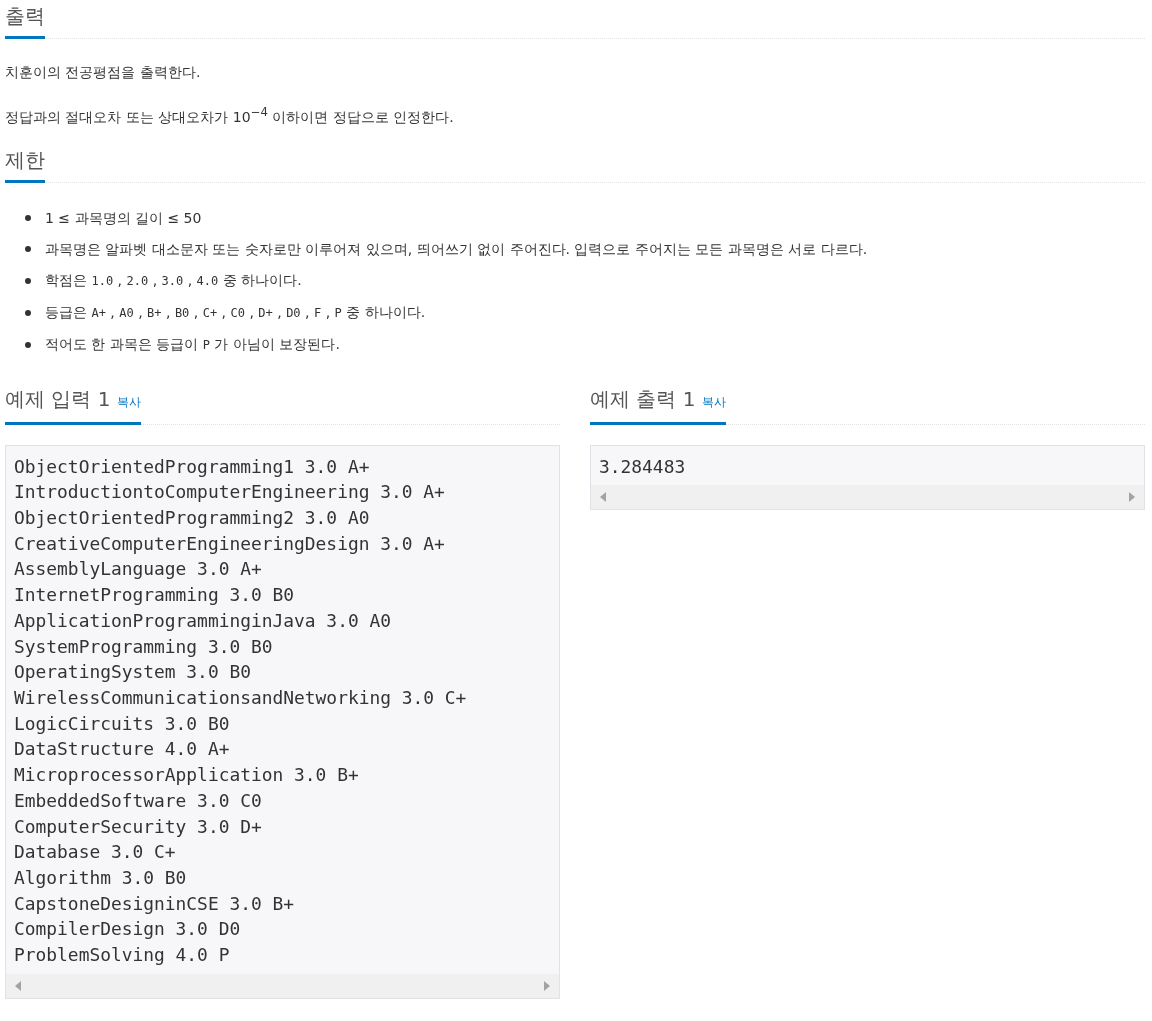  I want to click on code-line: CapstoneDesigninCSE 3.0 B+, so click(155, 903).